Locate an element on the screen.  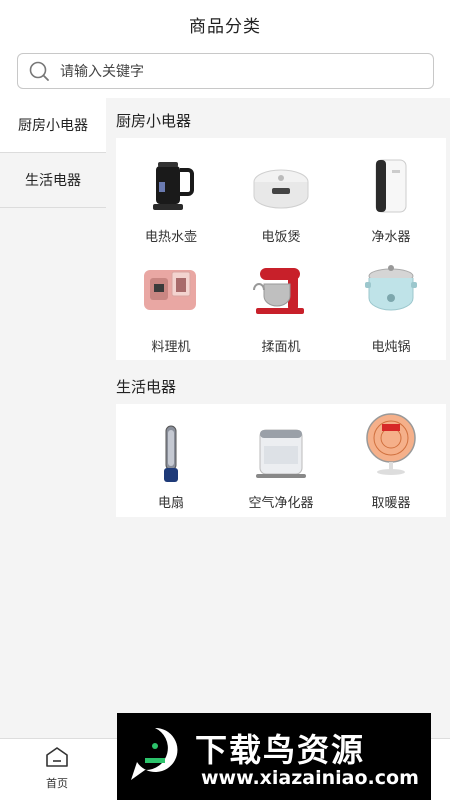
sidebar-item-kitchen: 厨房小电器 is located at coordinates (53, 125).